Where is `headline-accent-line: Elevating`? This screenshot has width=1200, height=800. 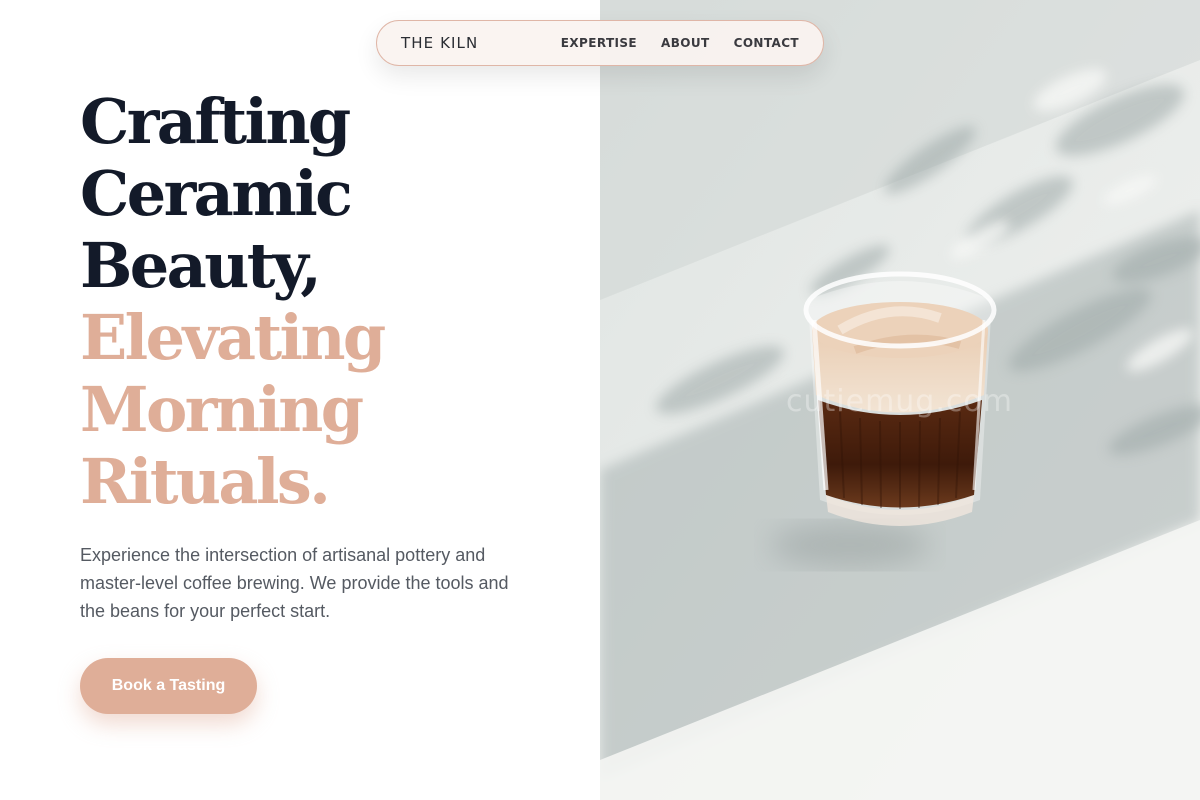
headline-accent-line: Elevating is located at coordinates (233, 337).